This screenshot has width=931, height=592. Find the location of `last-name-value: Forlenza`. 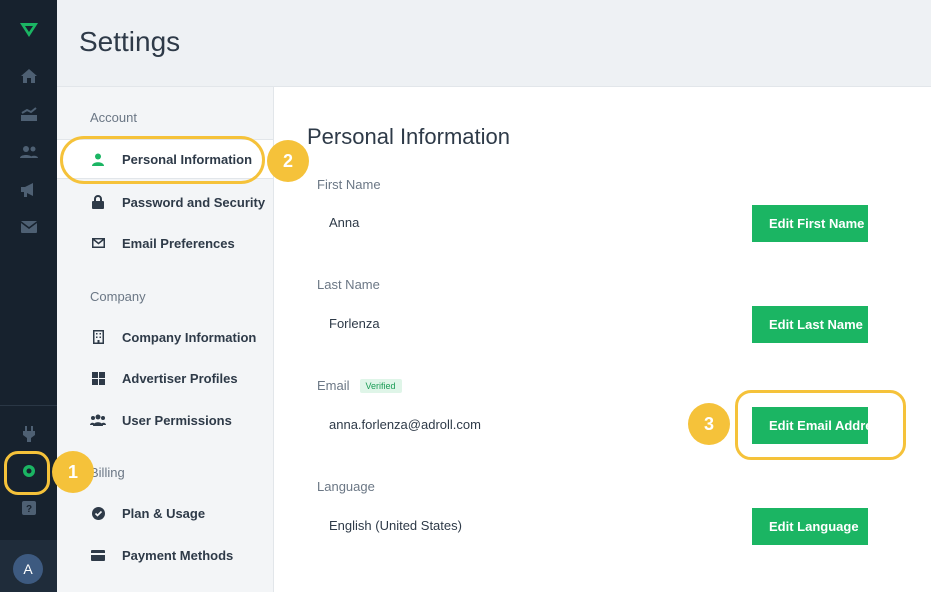

last-name-value: Forlenza is located at coordinates (354, 323).